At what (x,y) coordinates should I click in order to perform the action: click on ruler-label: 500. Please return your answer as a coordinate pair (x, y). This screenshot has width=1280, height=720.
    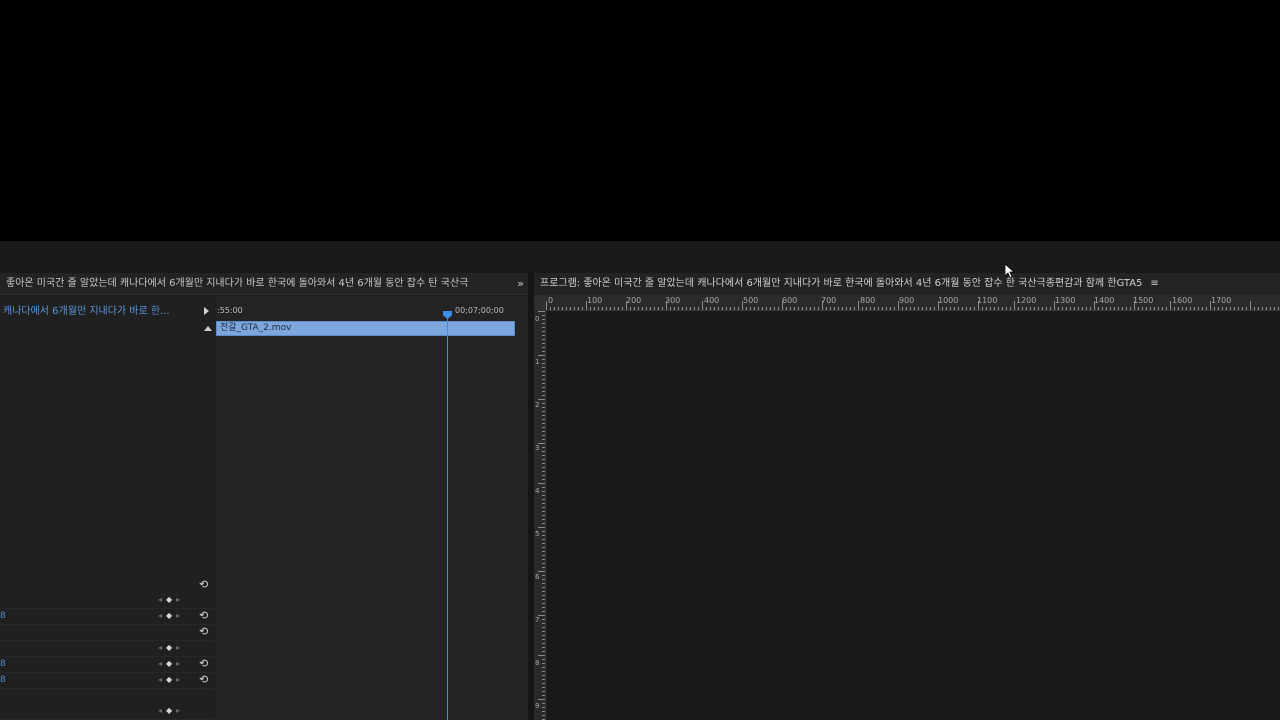
    Looking at the image, I should click on (751, 300).